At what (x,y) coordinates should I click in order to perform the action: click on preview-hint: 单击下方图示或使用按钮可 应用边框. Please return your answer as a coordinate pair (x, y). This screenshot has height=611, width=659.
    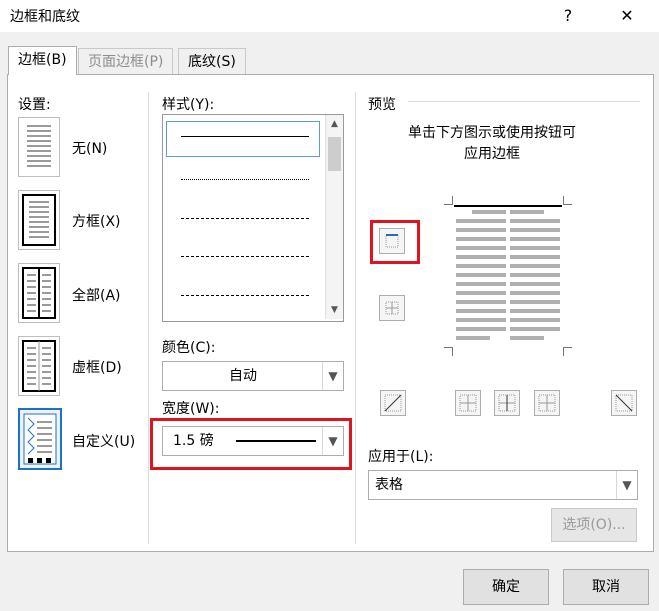
    Looking at the image, I should click on (492, 144).